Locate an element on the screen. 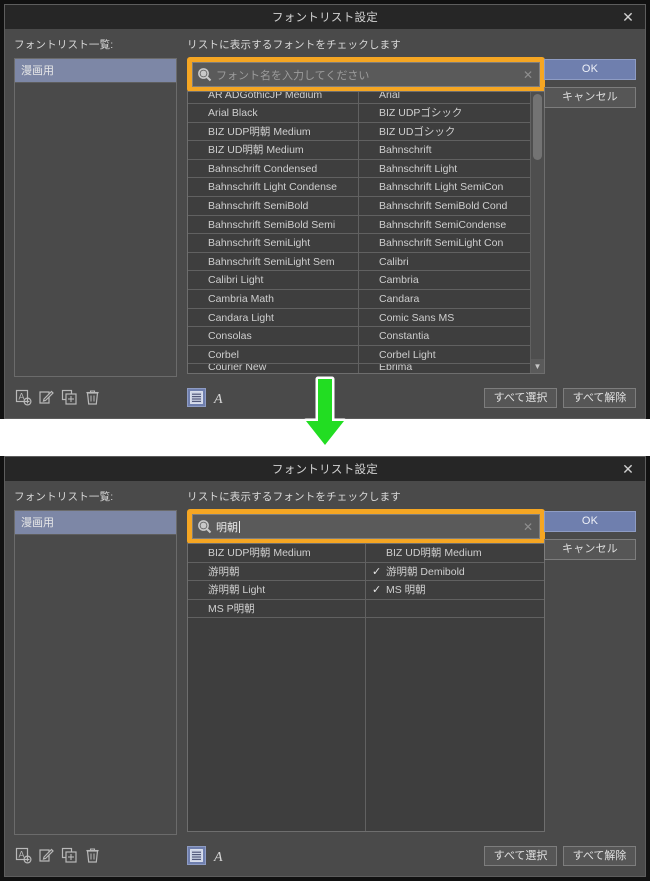 This screenshot has height=881, width=650. check-fonts-hint: リストに表示するフォントをチェックします is located at coordinates (294, 497).